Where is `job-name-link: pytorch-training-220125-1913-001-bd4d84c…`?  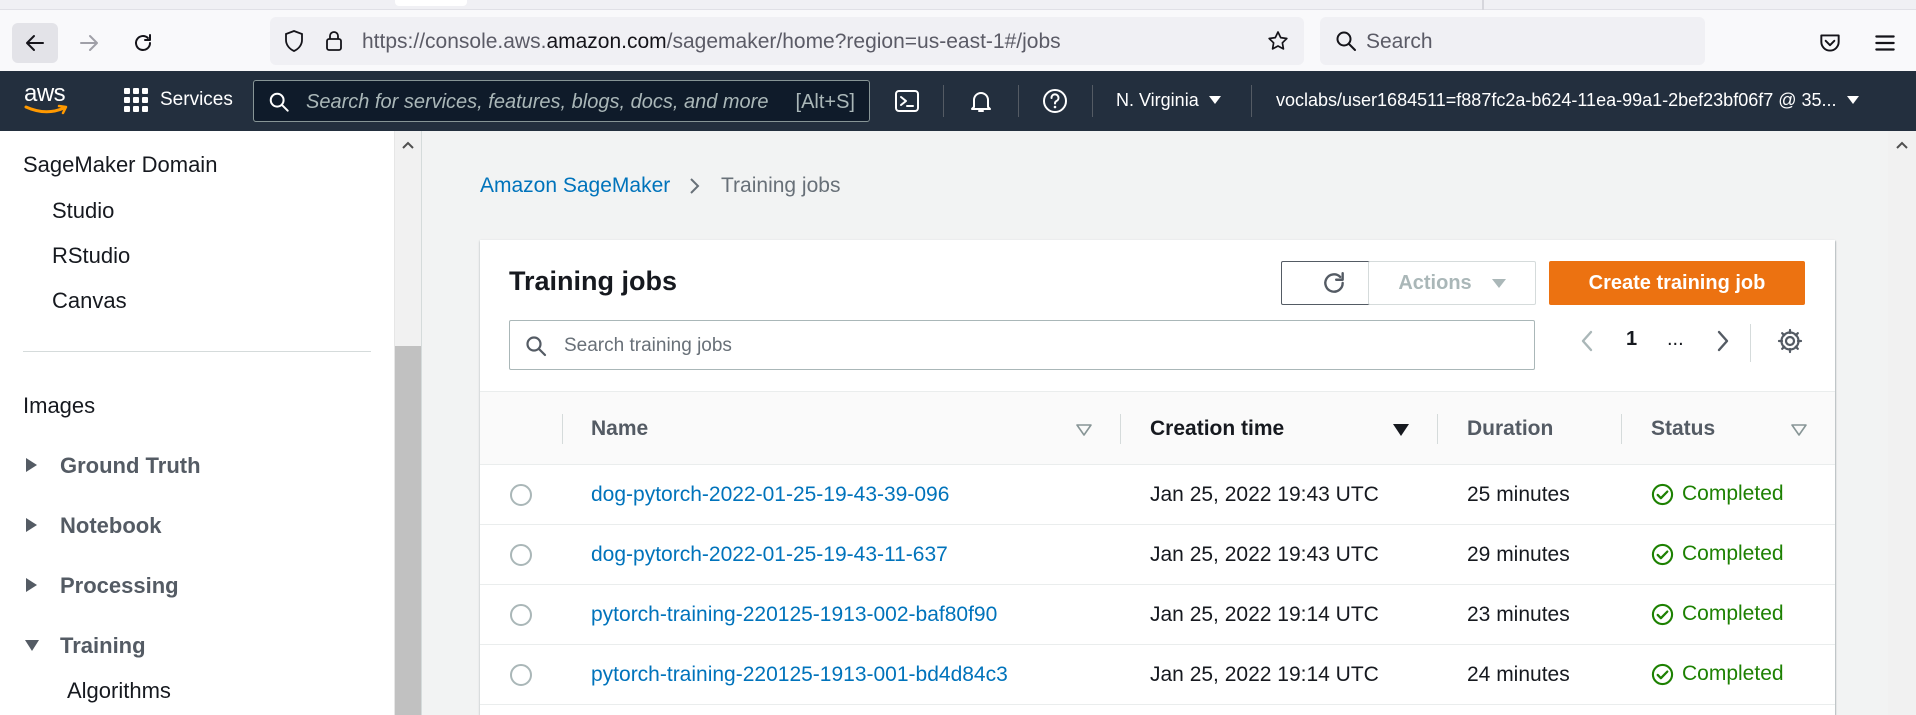
job-name-link: pytorch-training-220125-1913-001-bd4d84c… is located at coordinates (799, 675).